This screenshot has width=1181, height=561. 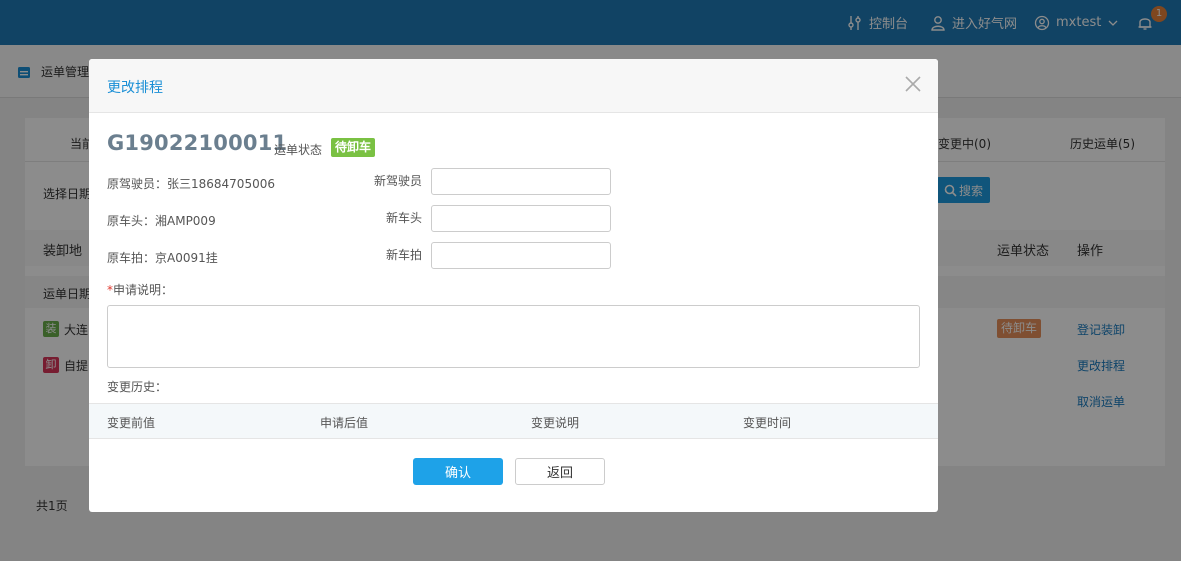 I want to click on dialog-header: 更改排程, so click(x=513, y=86).